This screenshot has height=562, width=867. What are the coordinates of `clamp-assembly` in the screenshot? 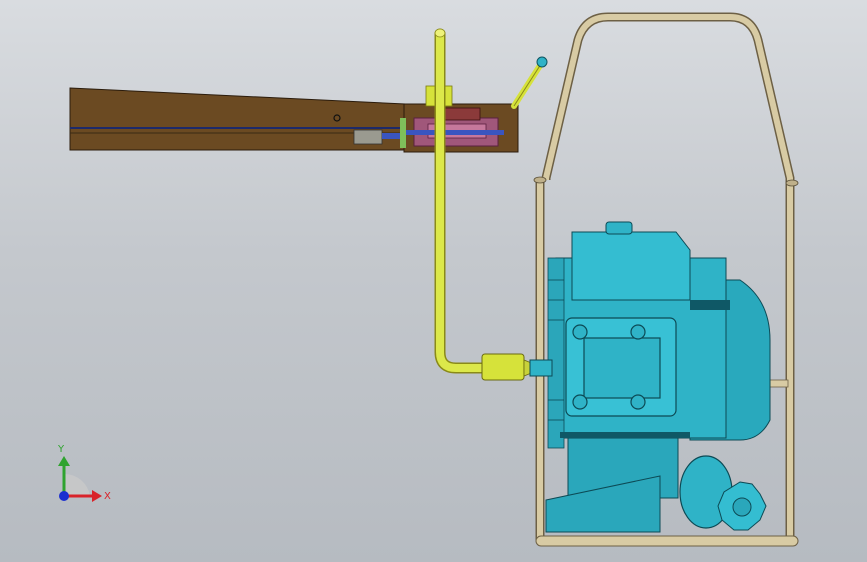 It's located at (459, 119).